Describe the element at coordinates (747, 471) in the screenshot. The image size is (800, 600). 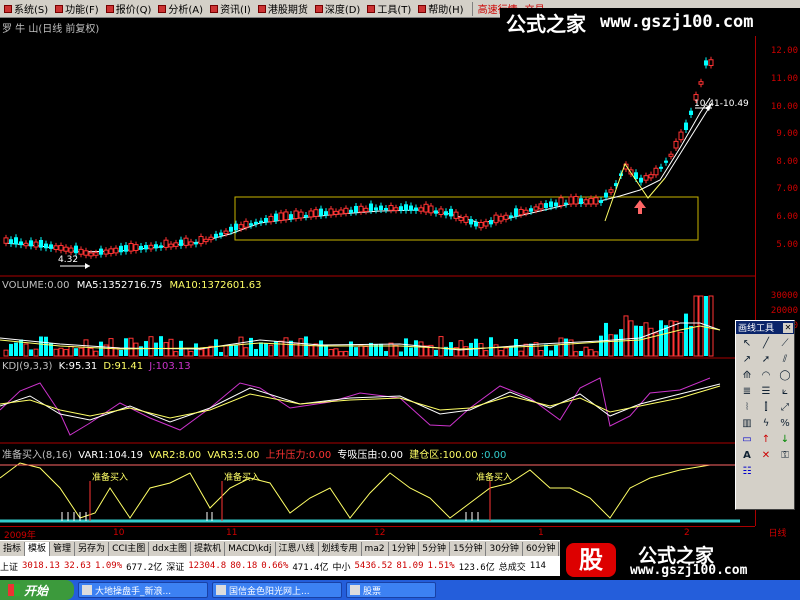
I see `list-icon: ☷` at that location.